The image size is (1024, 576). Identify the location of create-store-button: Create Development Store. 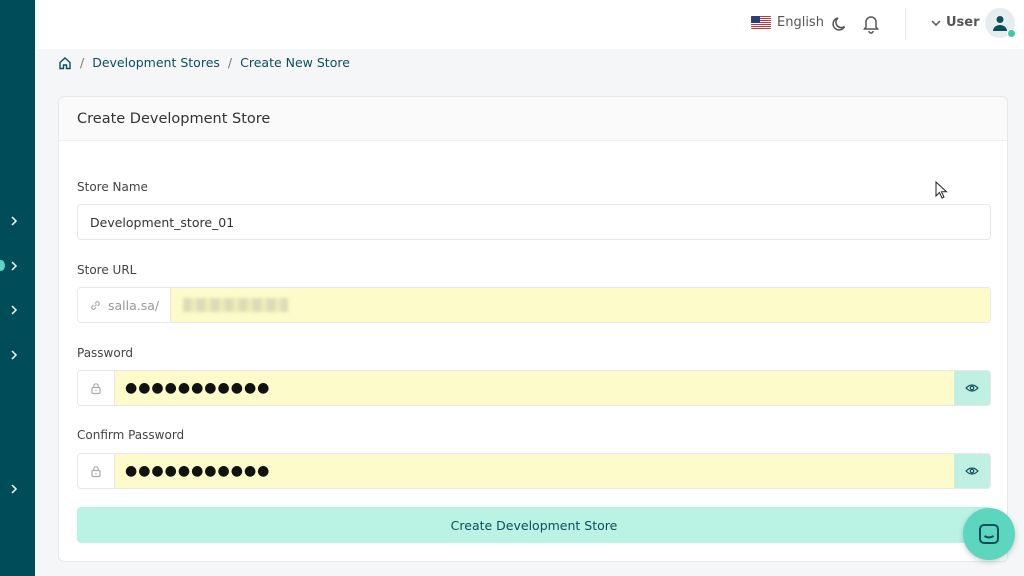
(534, 525).